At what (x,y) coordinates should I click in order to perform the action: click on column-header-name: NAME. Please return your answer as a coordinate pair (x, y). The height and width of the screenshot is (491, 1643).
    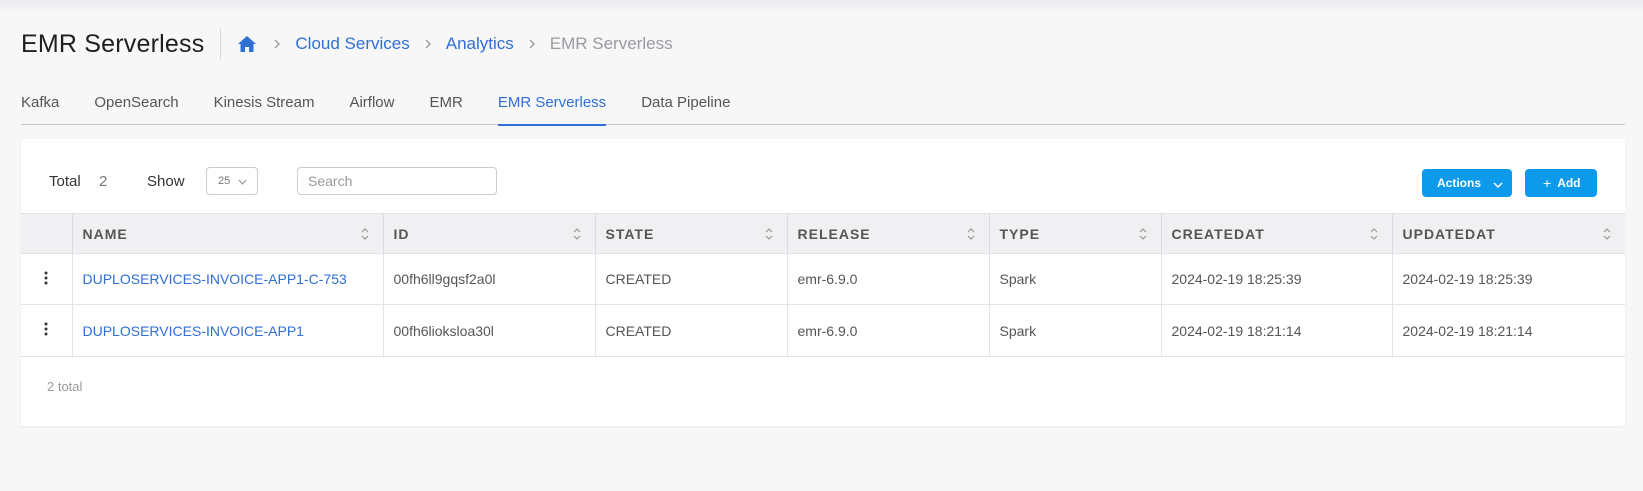
    Looking at the image, I should click on (228, 233).